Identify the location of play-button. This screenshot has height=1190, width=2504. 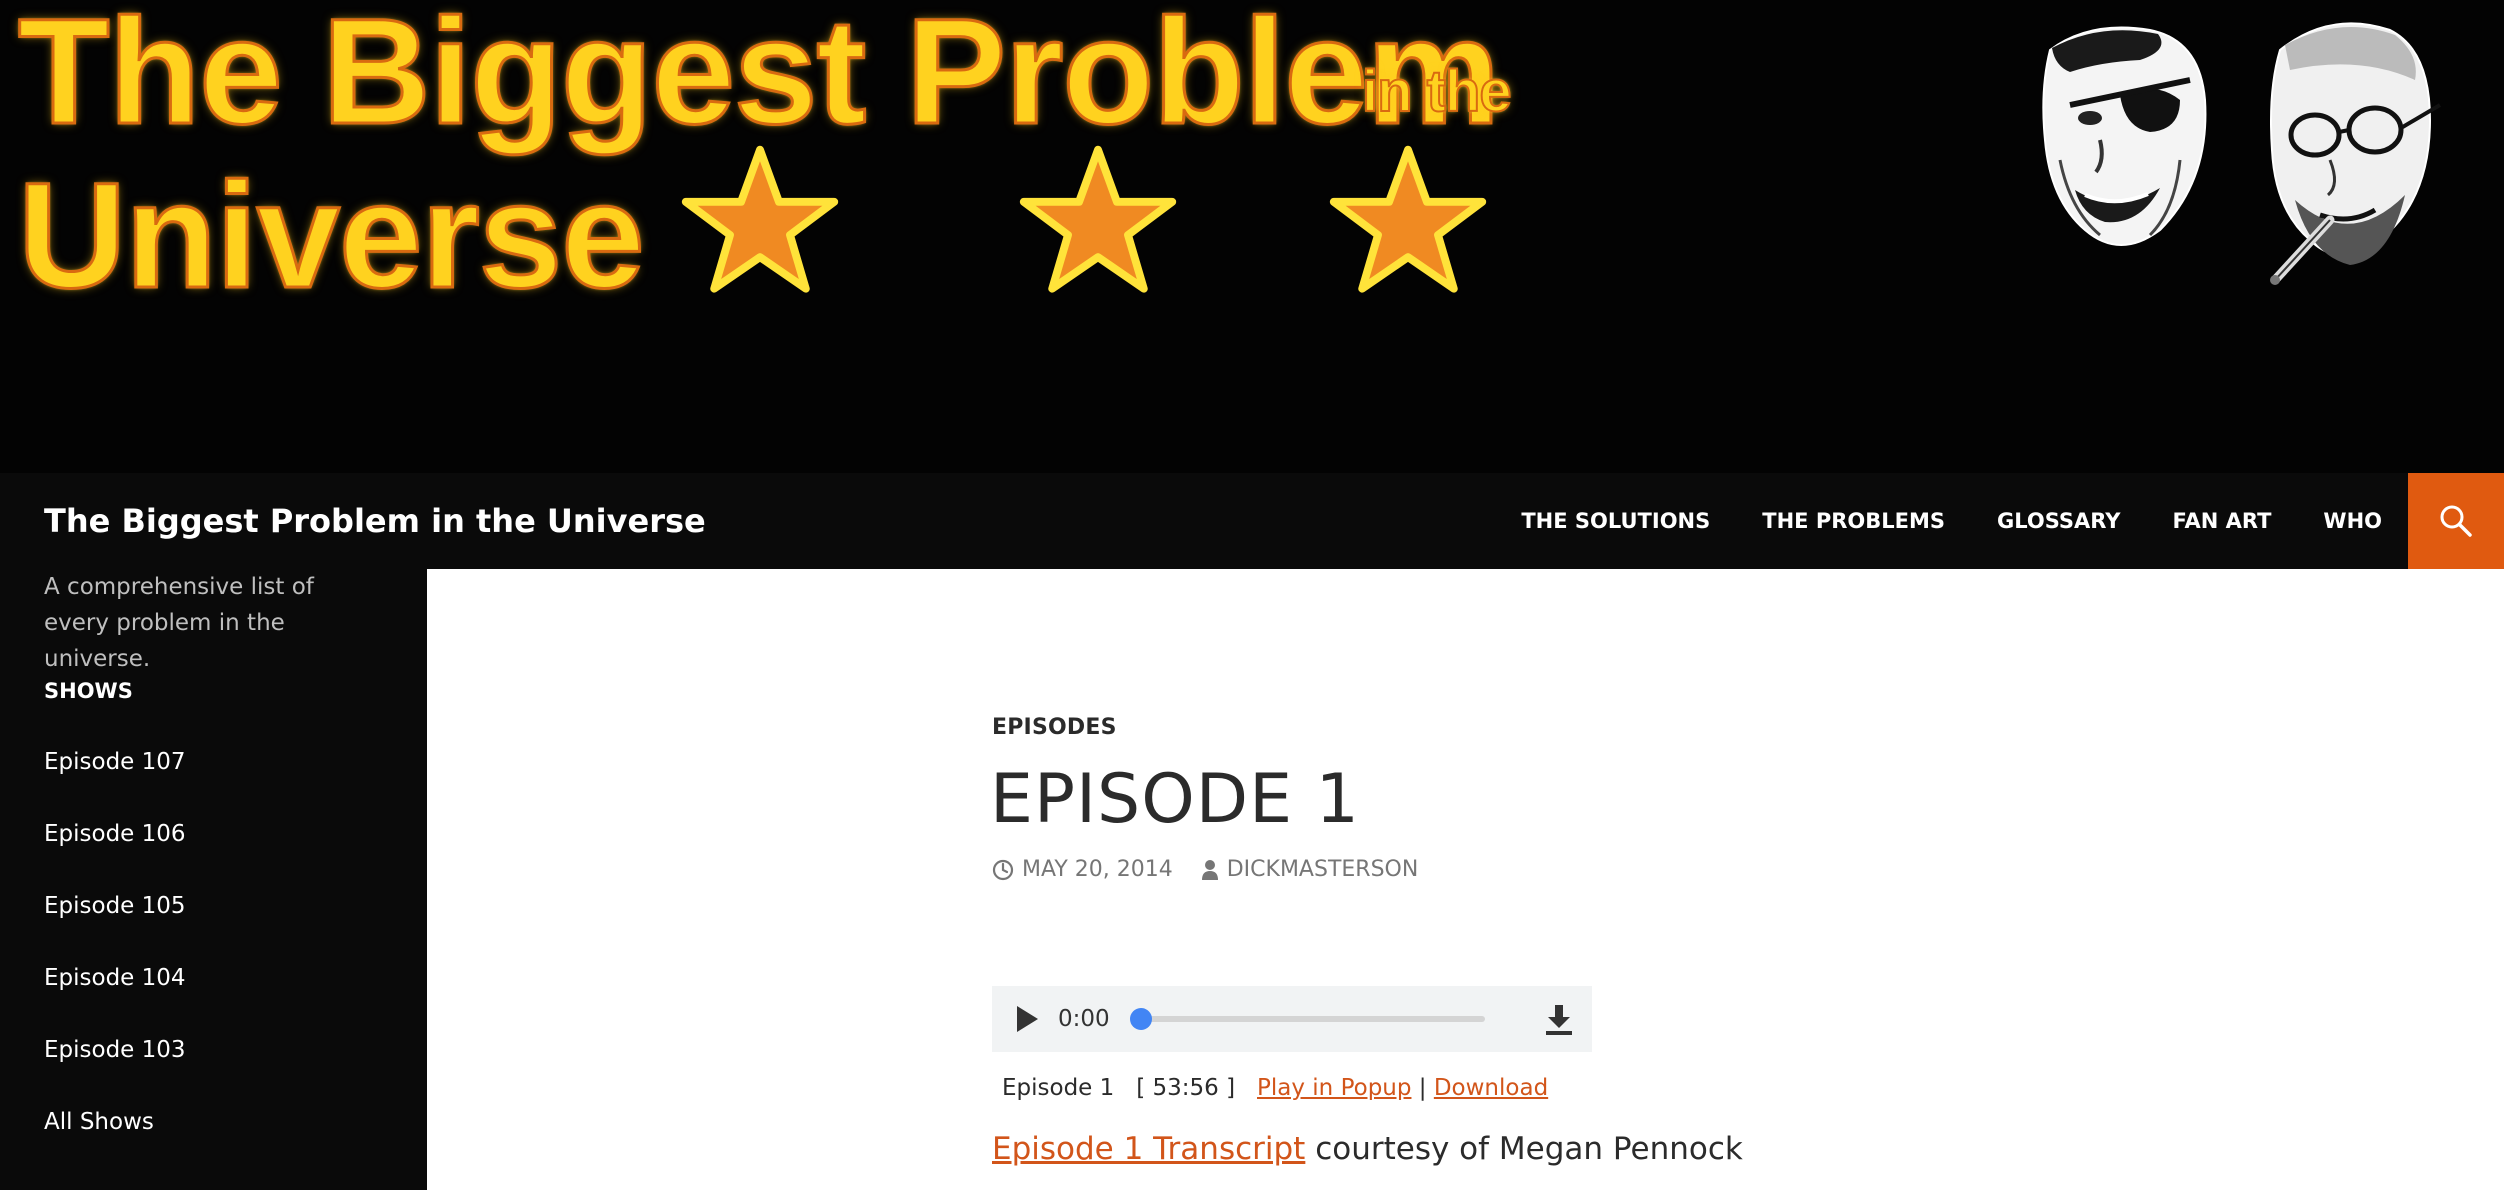
(1027, 1019).